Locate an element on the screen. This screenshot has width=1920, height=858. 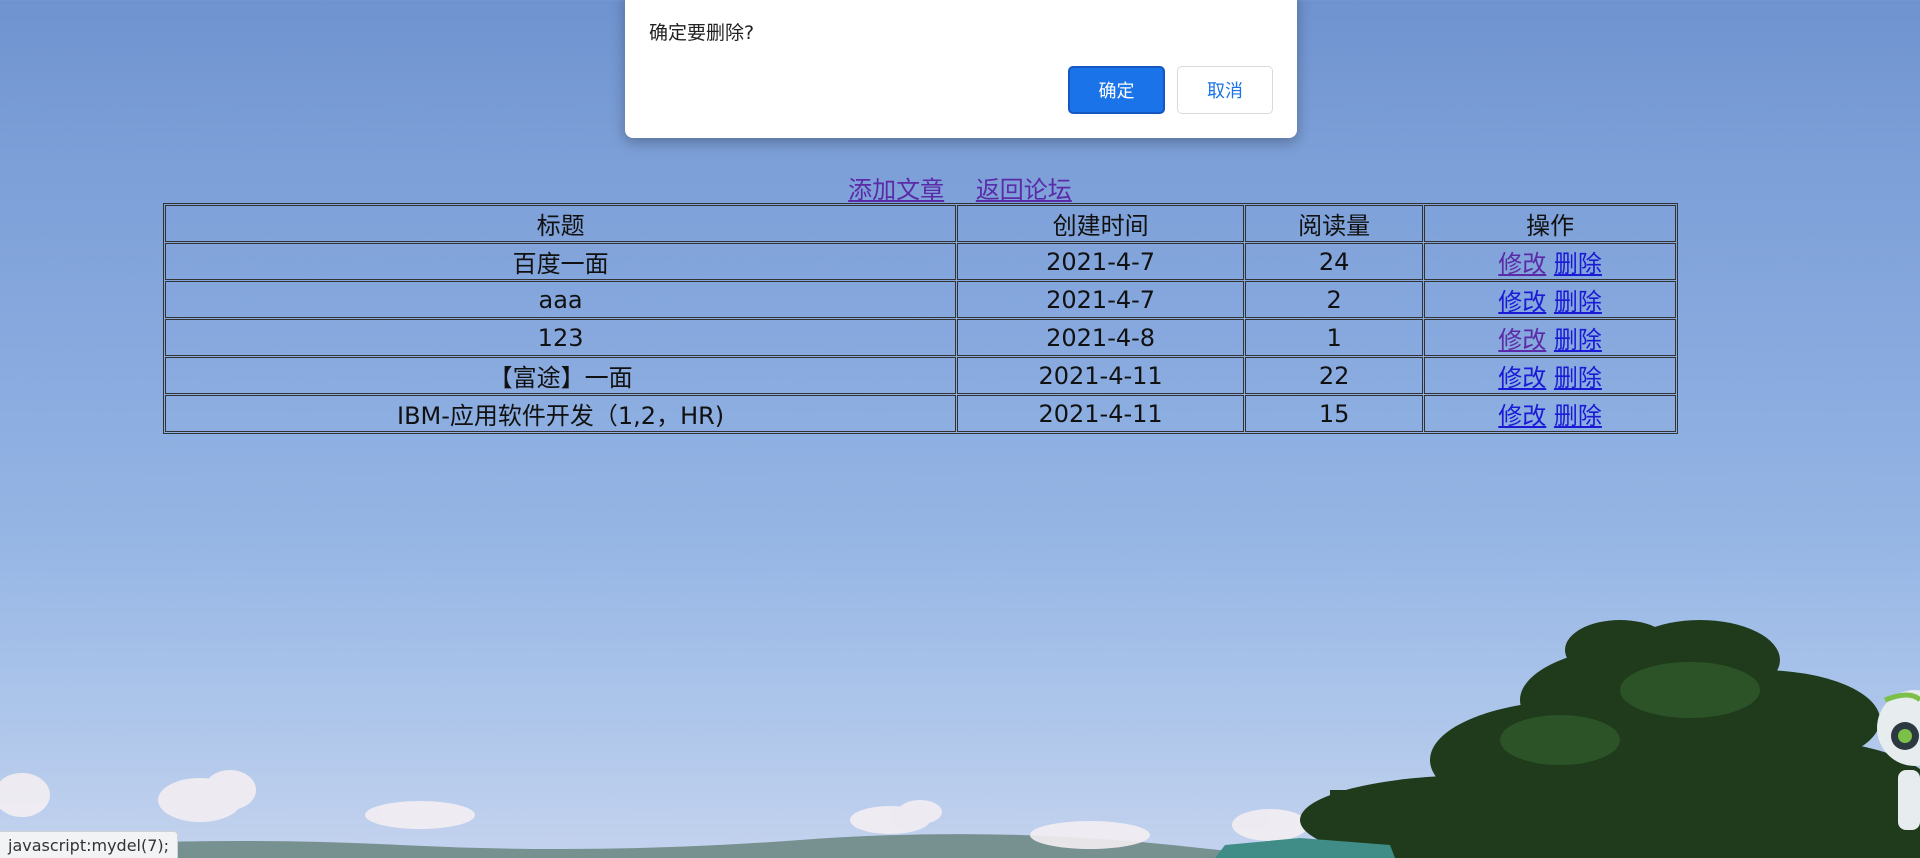
cell-reads: 1 is located at coordinates (1334, 337).